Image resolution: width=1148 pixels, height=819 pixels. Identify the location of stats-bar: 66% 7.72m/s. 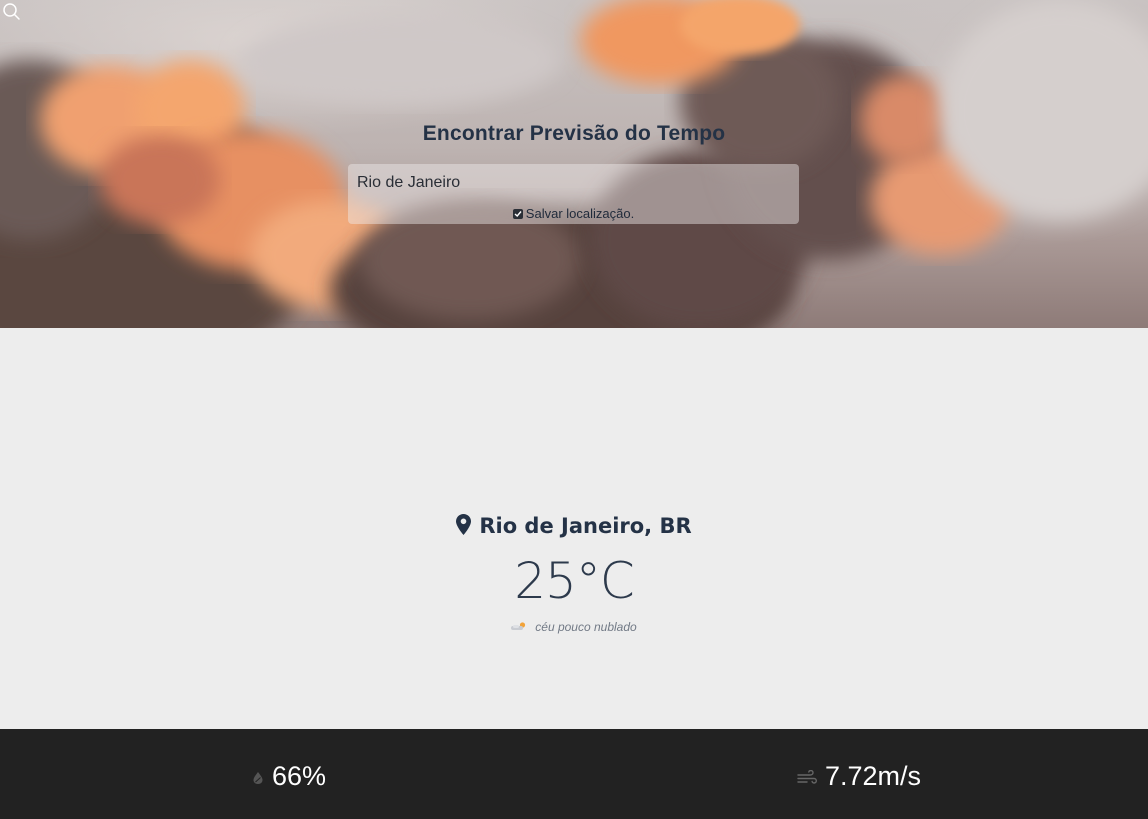
(574, 774).